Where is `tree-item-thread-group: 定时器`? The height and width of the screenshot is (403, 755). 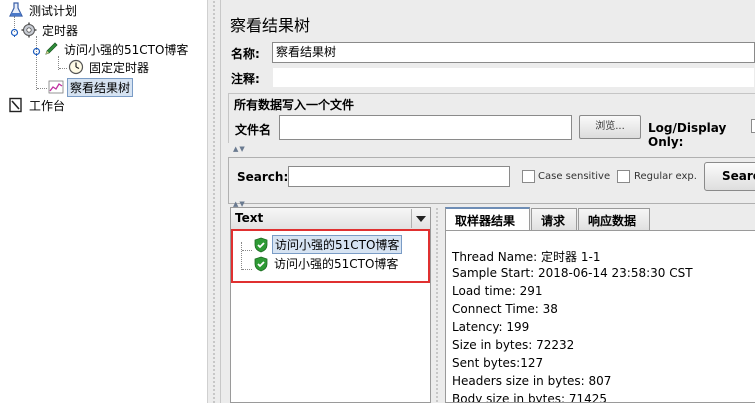 tree-item-thread-group: 定时器 is located at coordinates (45, 30).